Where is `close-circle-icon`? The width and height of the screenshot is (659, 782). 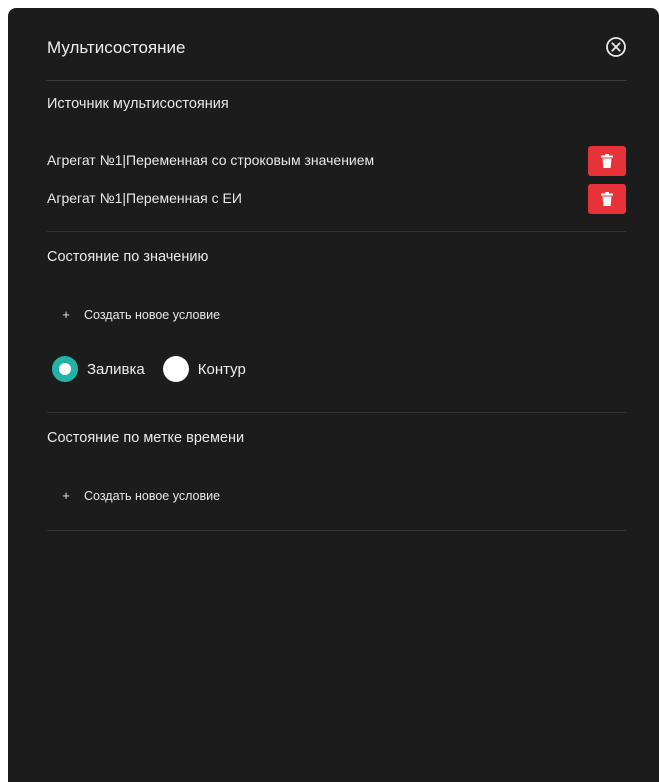 close-circle-icon is located at coordinates (616, 47).